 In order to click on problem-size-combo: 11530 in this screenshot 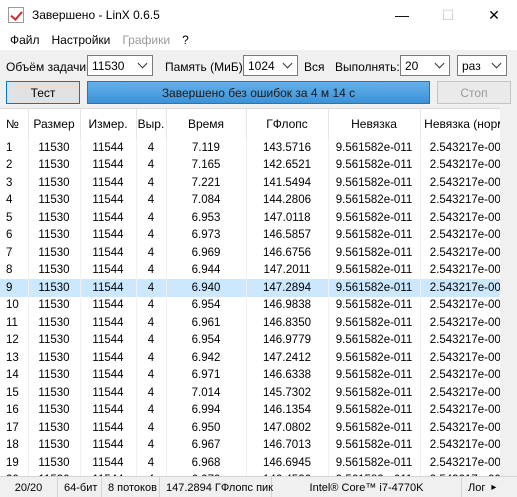, I will do `click(120, 65)`.